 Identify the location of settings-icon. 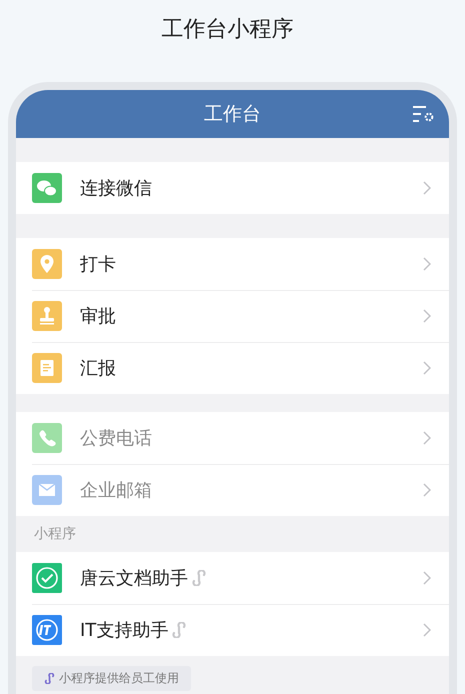
(424, 114).